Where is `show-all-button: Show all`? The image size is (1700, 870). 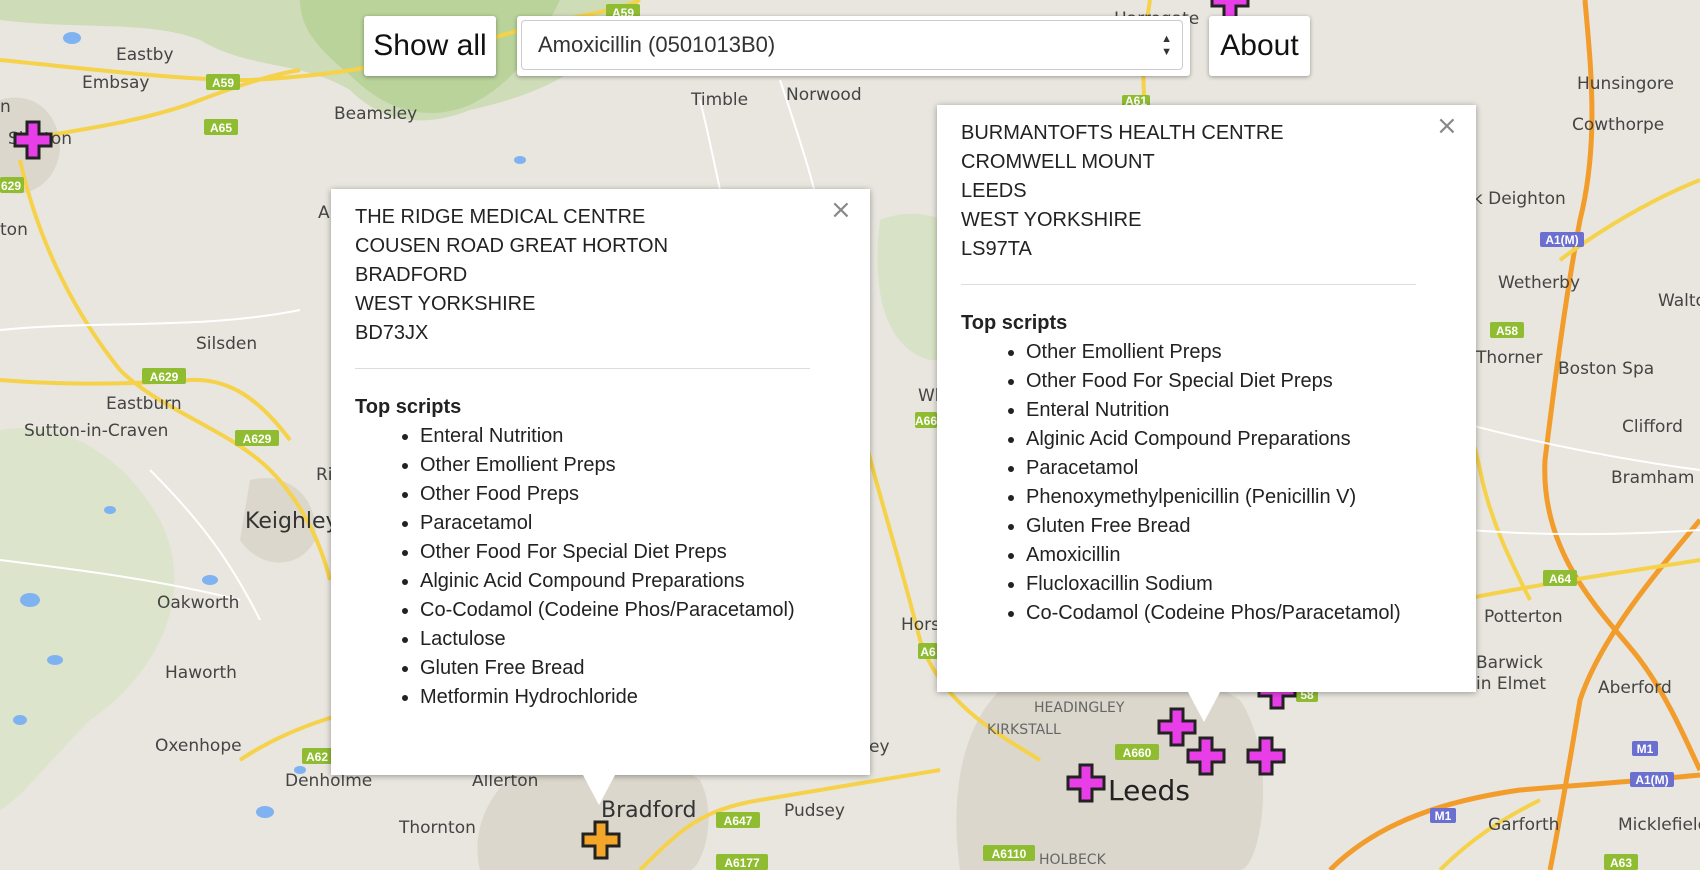 show-all-button: Show all is located at coordinates (430, 46).